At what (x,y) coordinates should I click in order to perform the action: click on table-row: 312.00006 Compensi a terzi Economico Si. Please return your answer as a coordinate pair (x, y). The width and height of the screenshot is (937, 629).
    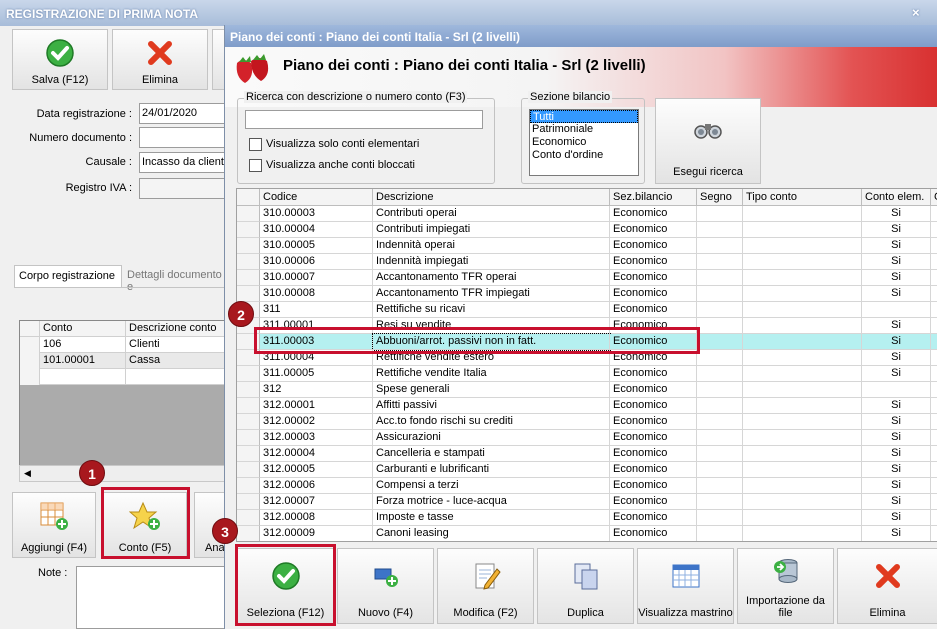
    Looking at the image, I should click on (587, 486).